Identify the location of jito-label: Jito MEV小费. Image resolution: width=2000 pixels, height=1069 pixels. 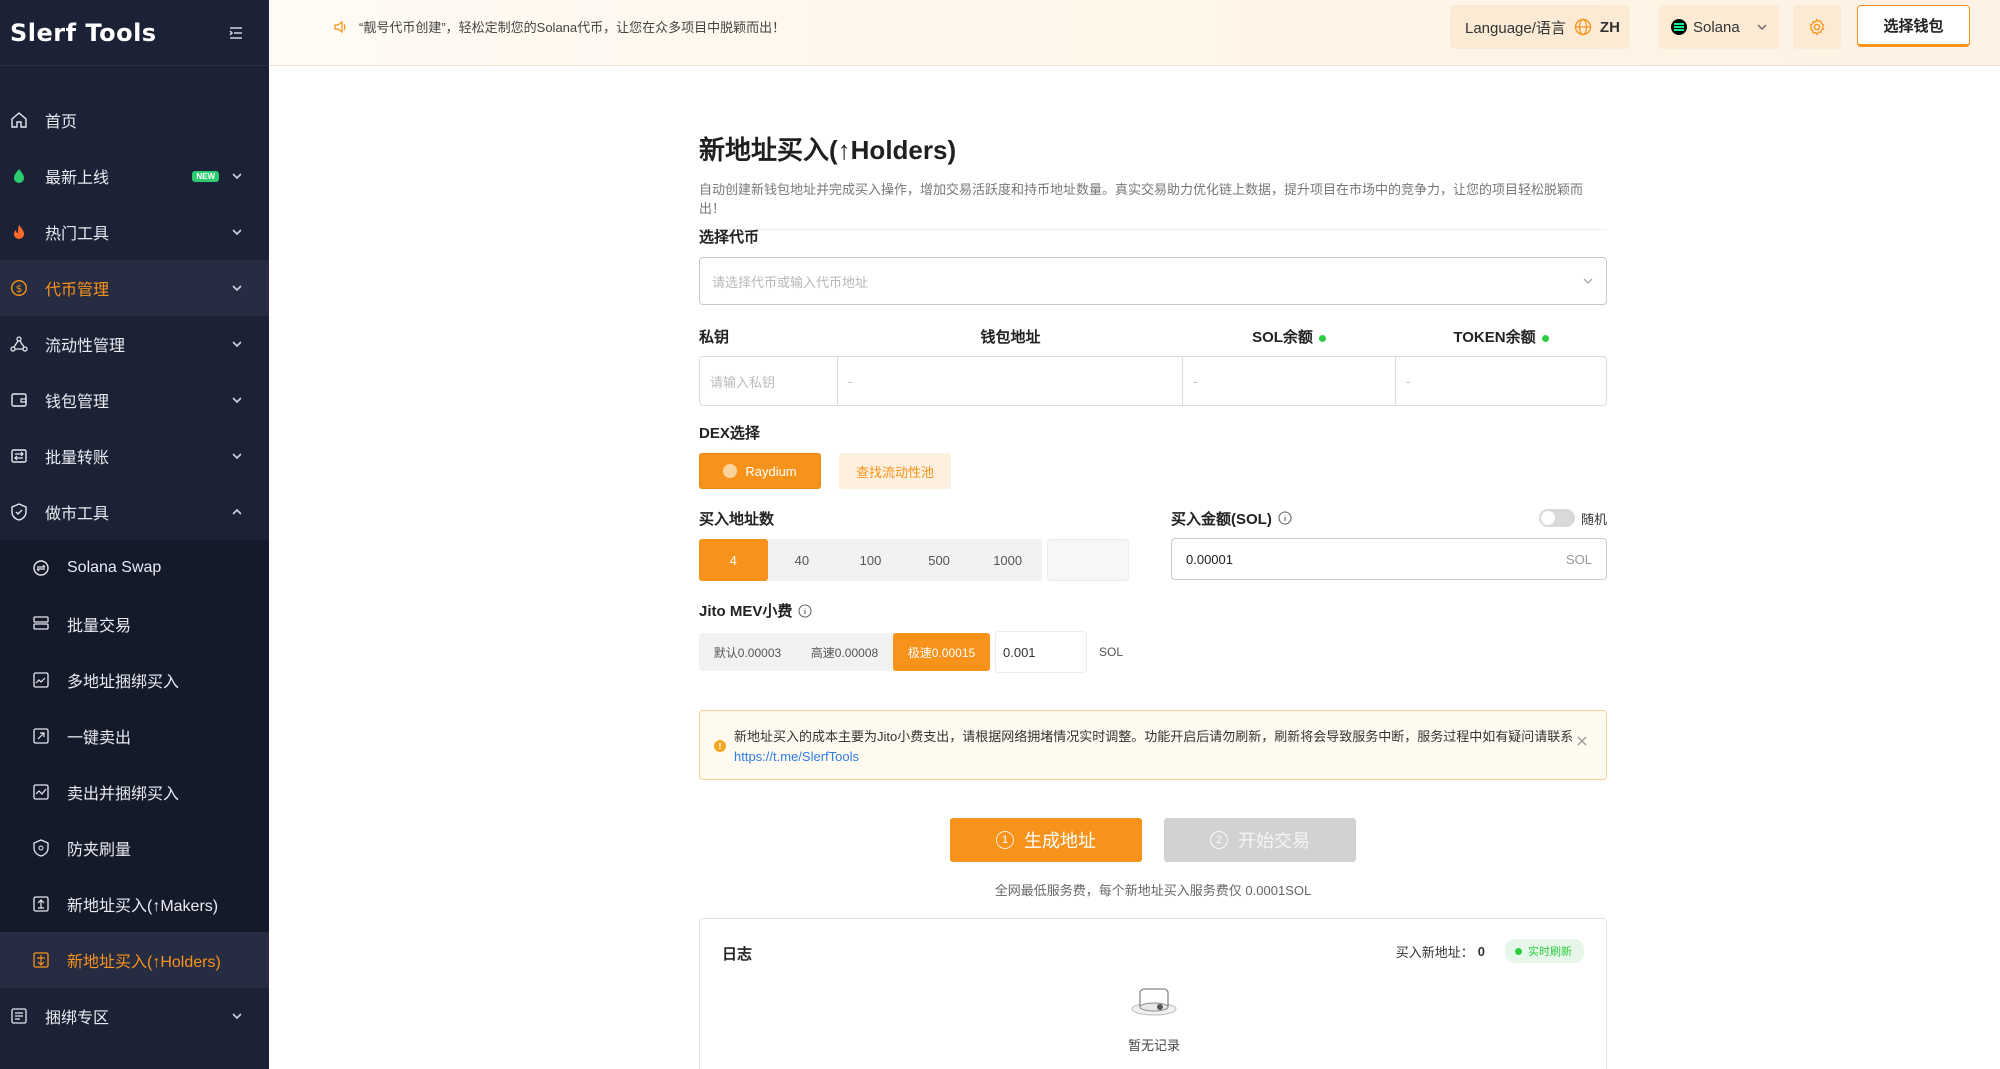
(746, 611).